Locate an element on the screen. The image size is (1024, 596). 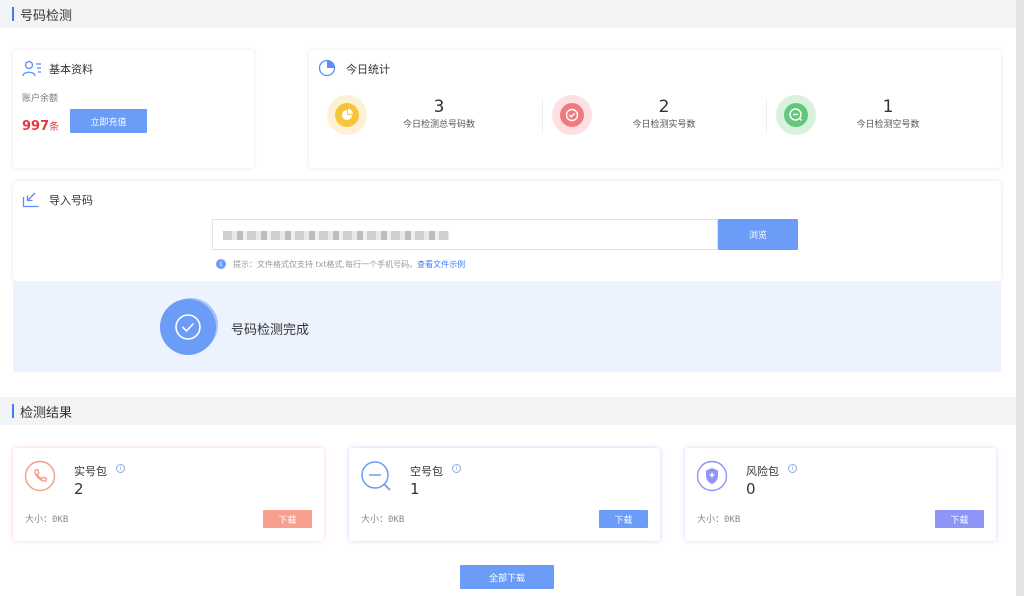
user-list-icon is located at coordinates (31, 68).